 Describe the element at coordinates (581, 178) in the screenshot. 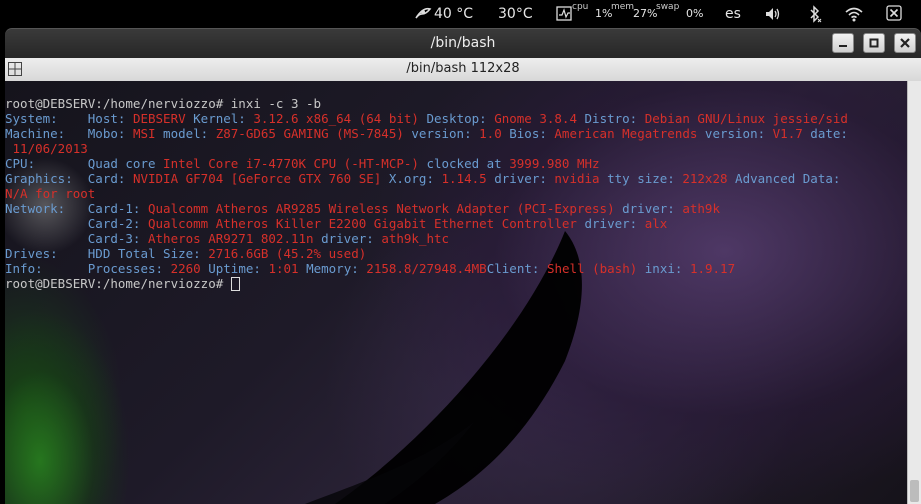

I see `terminal-text-segment: nvidia` at that location.